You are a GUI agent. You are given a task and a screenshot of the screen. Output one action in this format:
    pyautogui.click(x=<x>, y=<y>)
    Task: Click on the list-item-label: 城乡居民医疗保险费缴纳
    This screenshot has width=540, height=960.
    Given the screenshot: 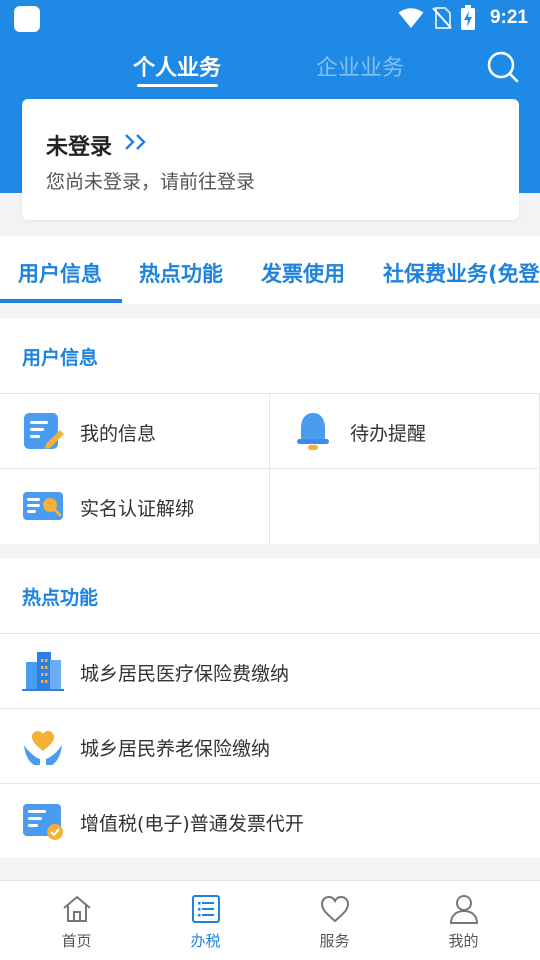 What is the action you would take?
    pyautogui.click(x=185, y=674)
    